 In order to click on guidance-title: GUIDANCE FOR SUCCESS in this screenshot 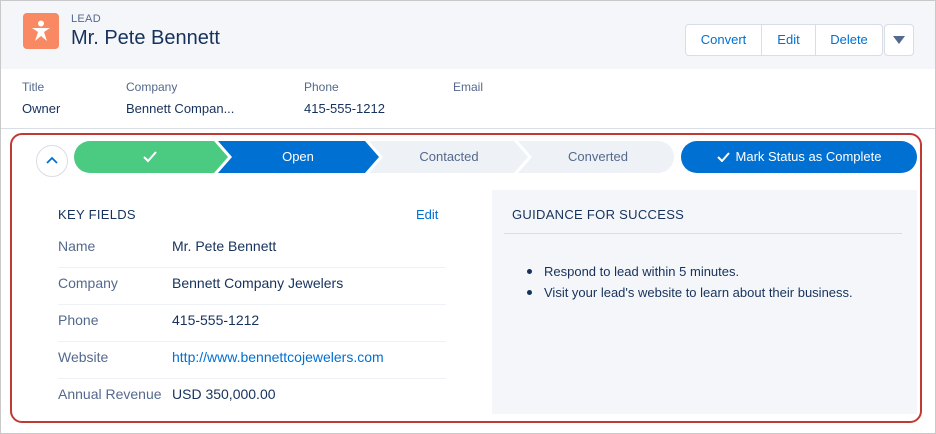, I will do `click(598, 214)`.